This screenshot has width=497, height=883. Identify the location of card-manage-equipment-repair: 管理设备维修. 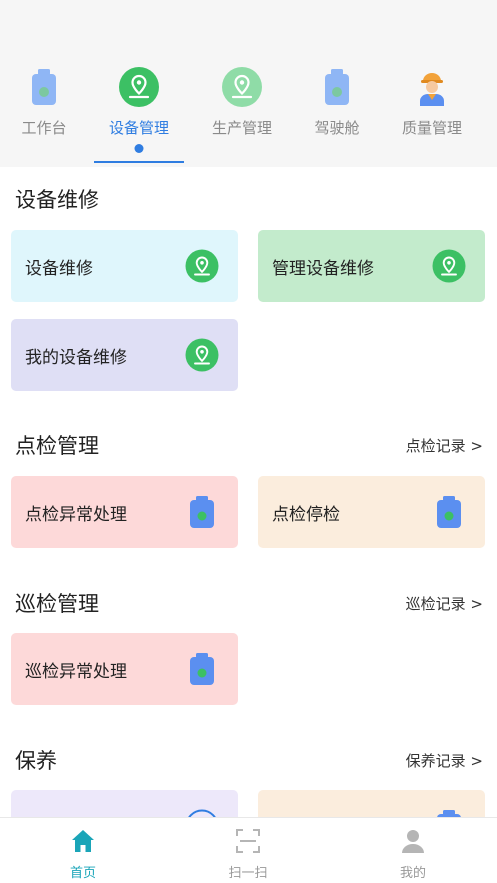
(371, 266).